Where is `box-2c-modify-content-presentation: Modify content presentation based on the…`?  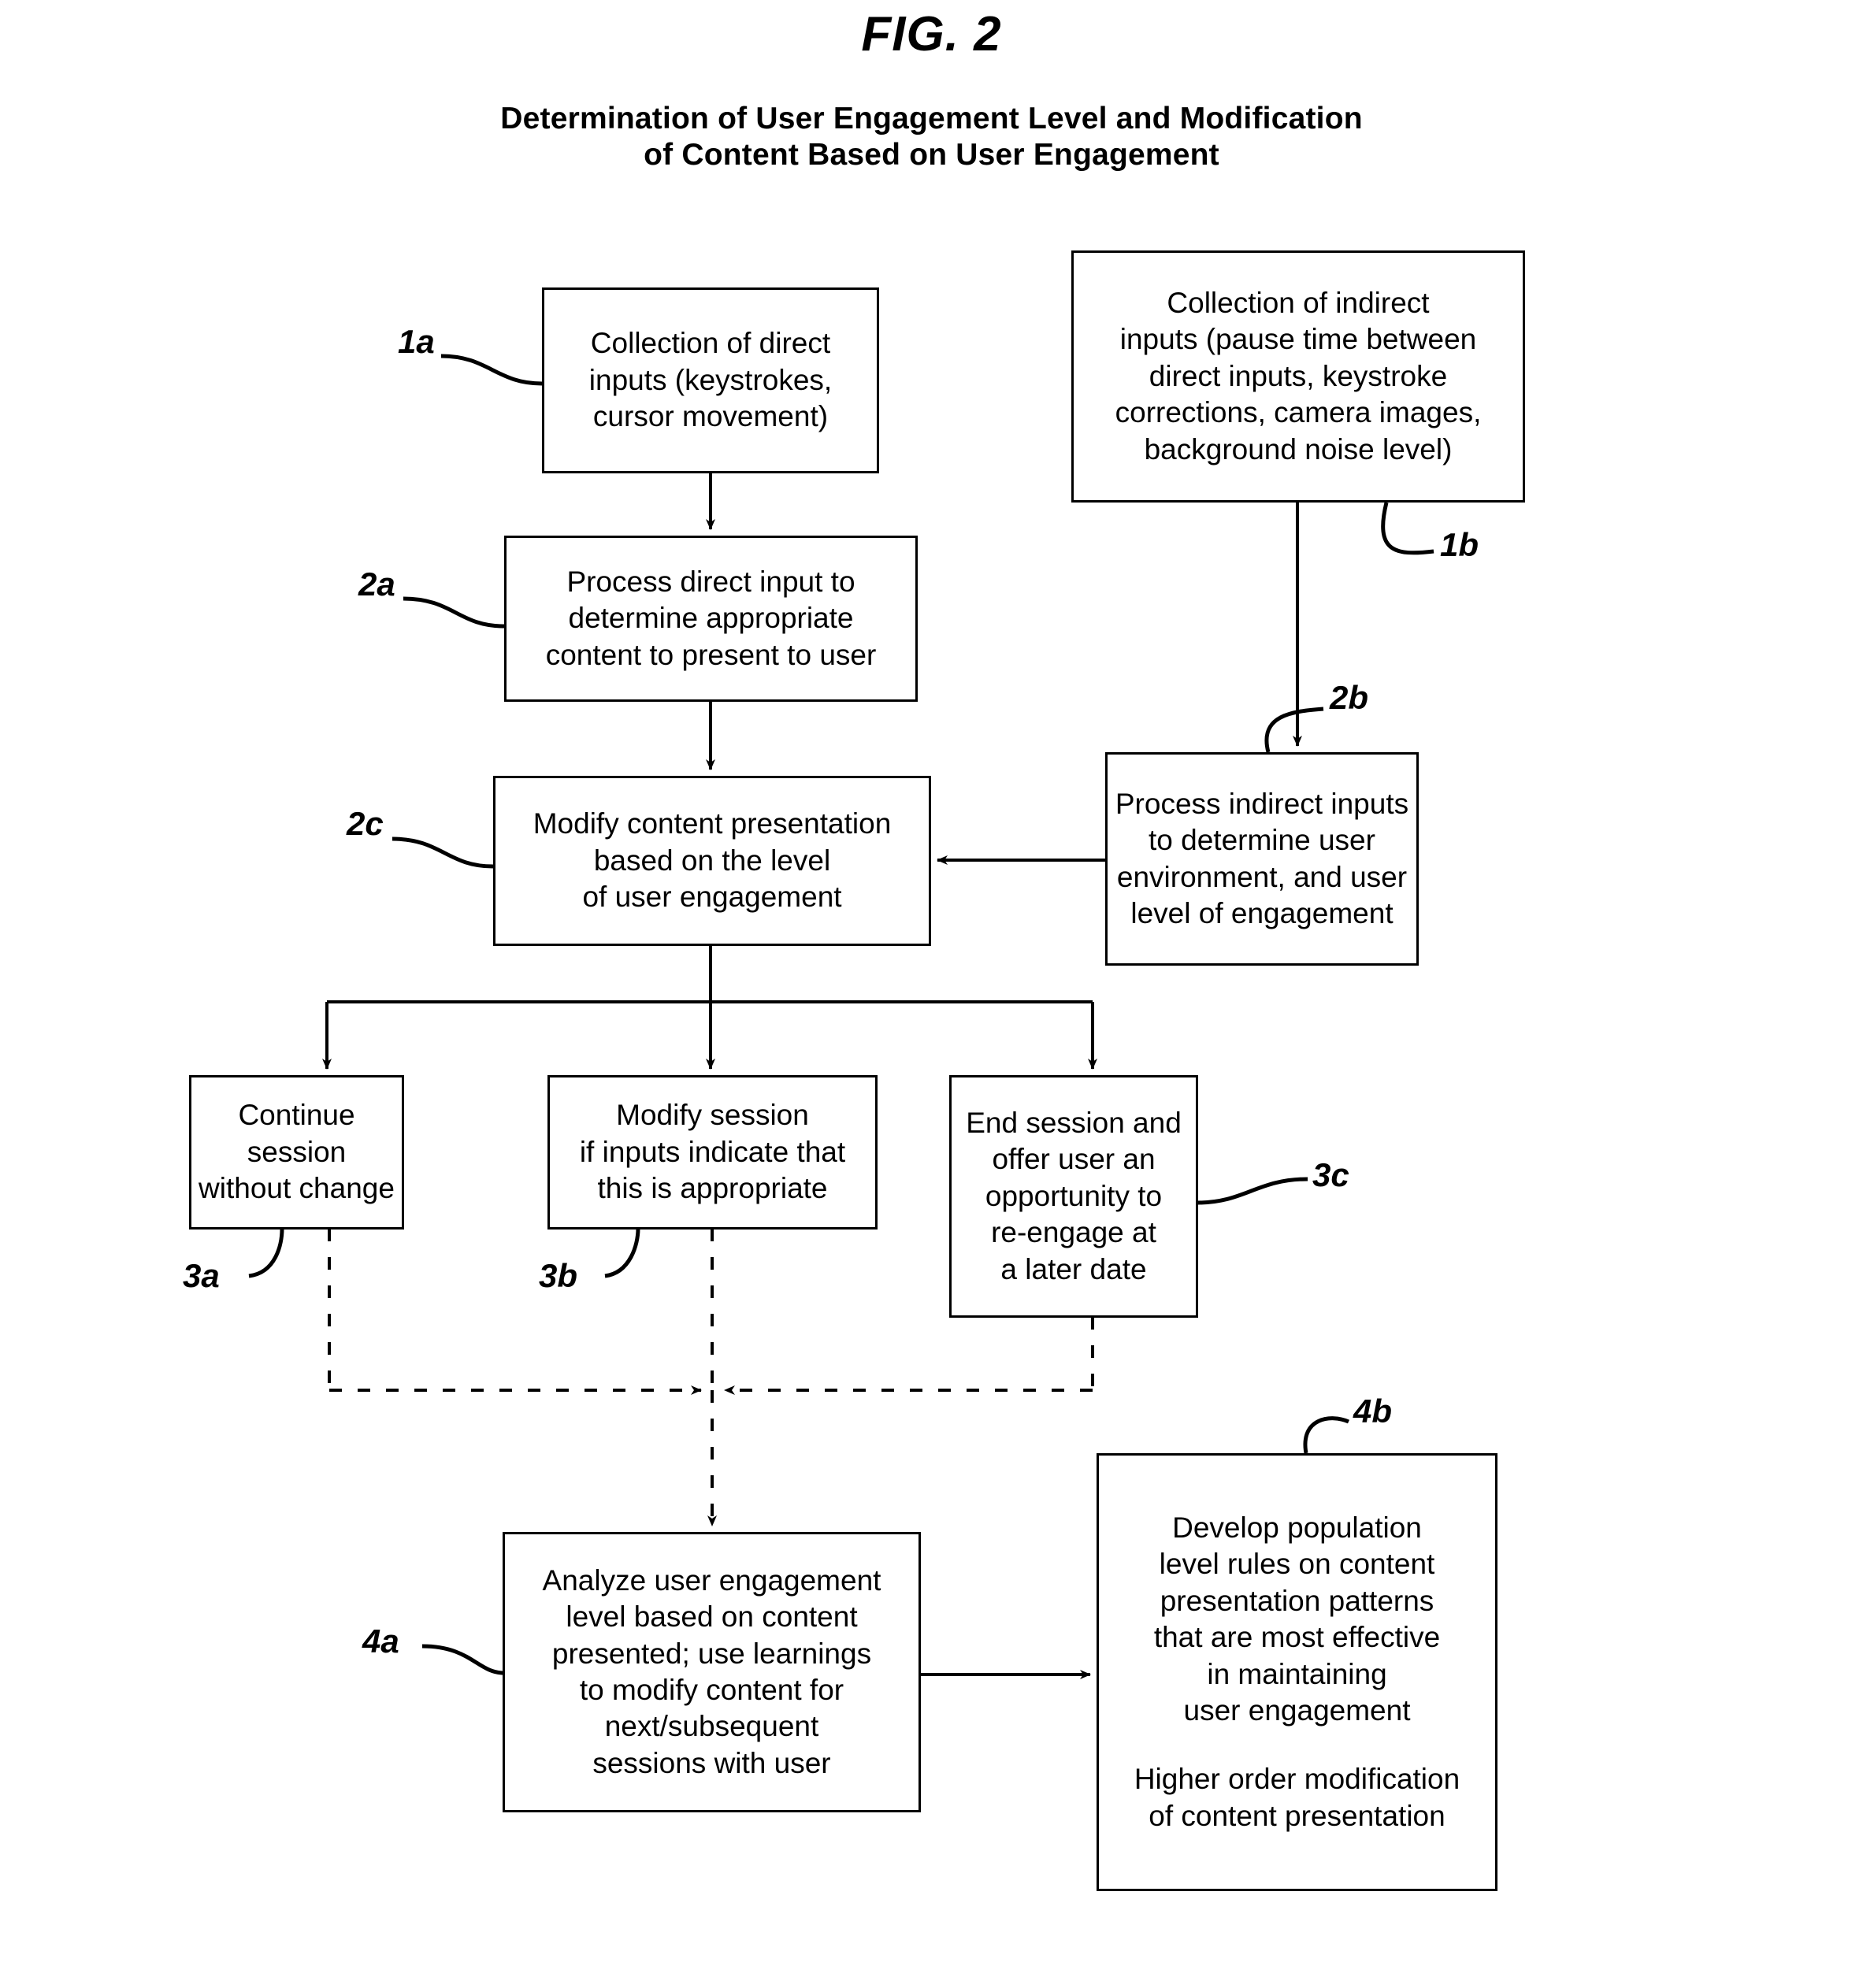 box-2c-modify-content-presentation: Modify content presentation based on the… is located at coordinates (712, 861).